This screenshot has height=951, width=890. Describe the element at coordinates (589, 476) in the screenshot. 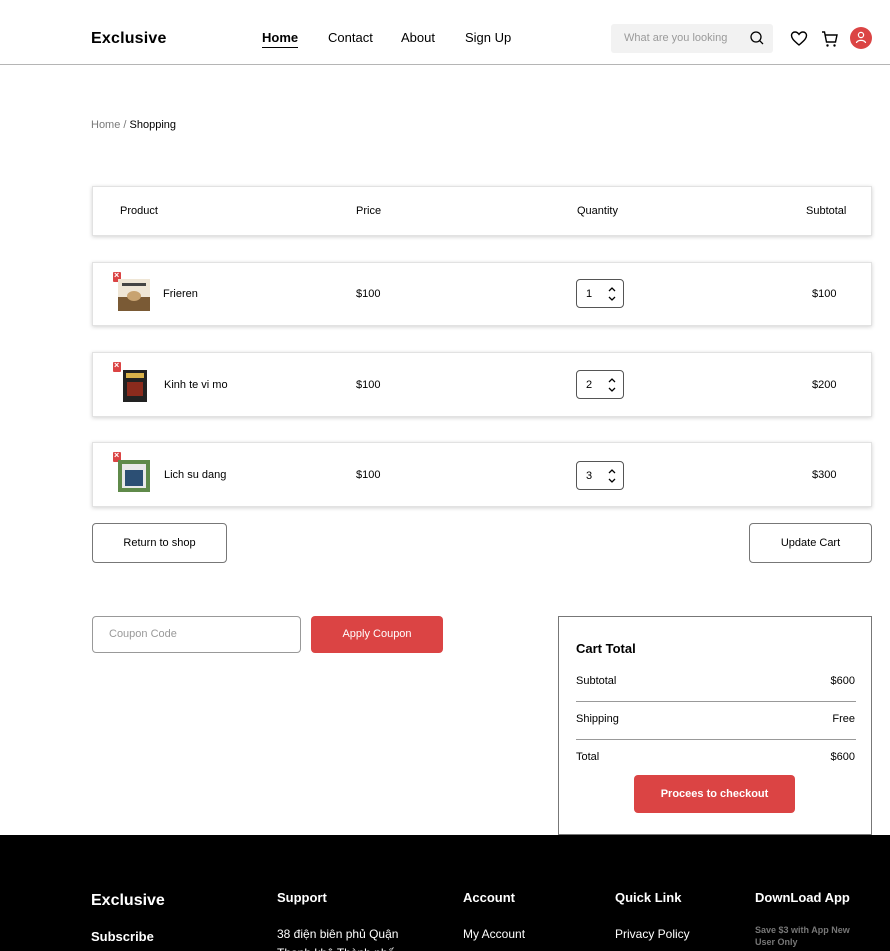

I see `quantity-value: 3` at that location.